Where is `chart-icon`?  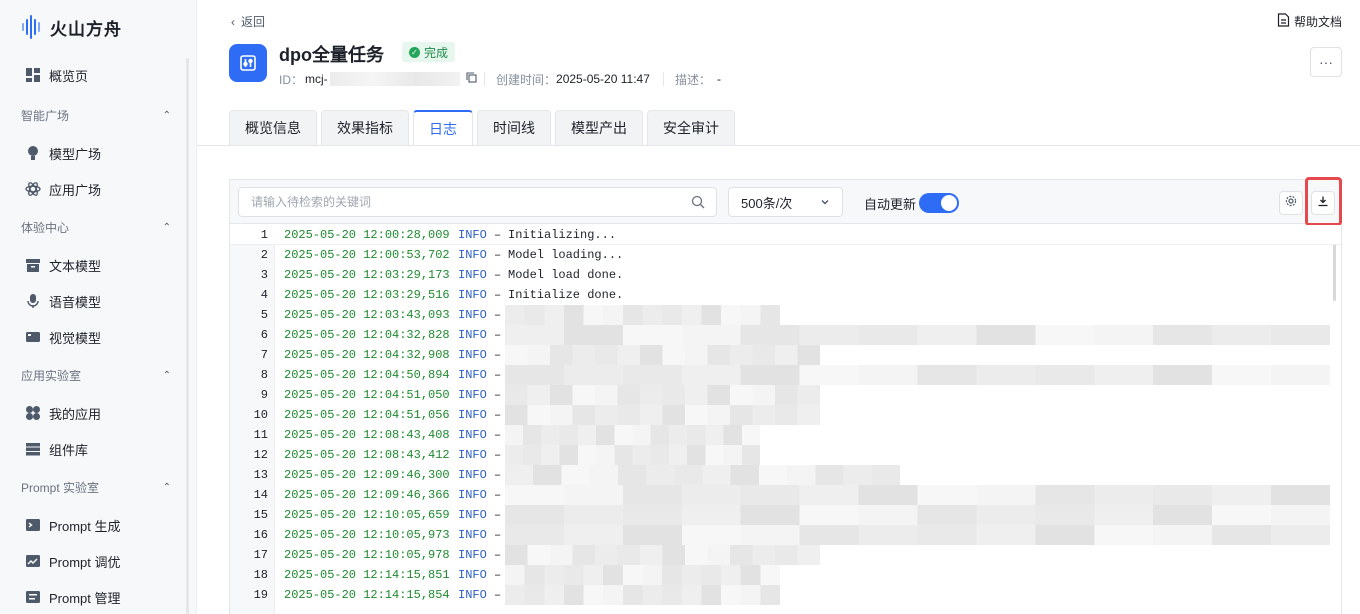 chart-icon is located at coordinates (32, 561).